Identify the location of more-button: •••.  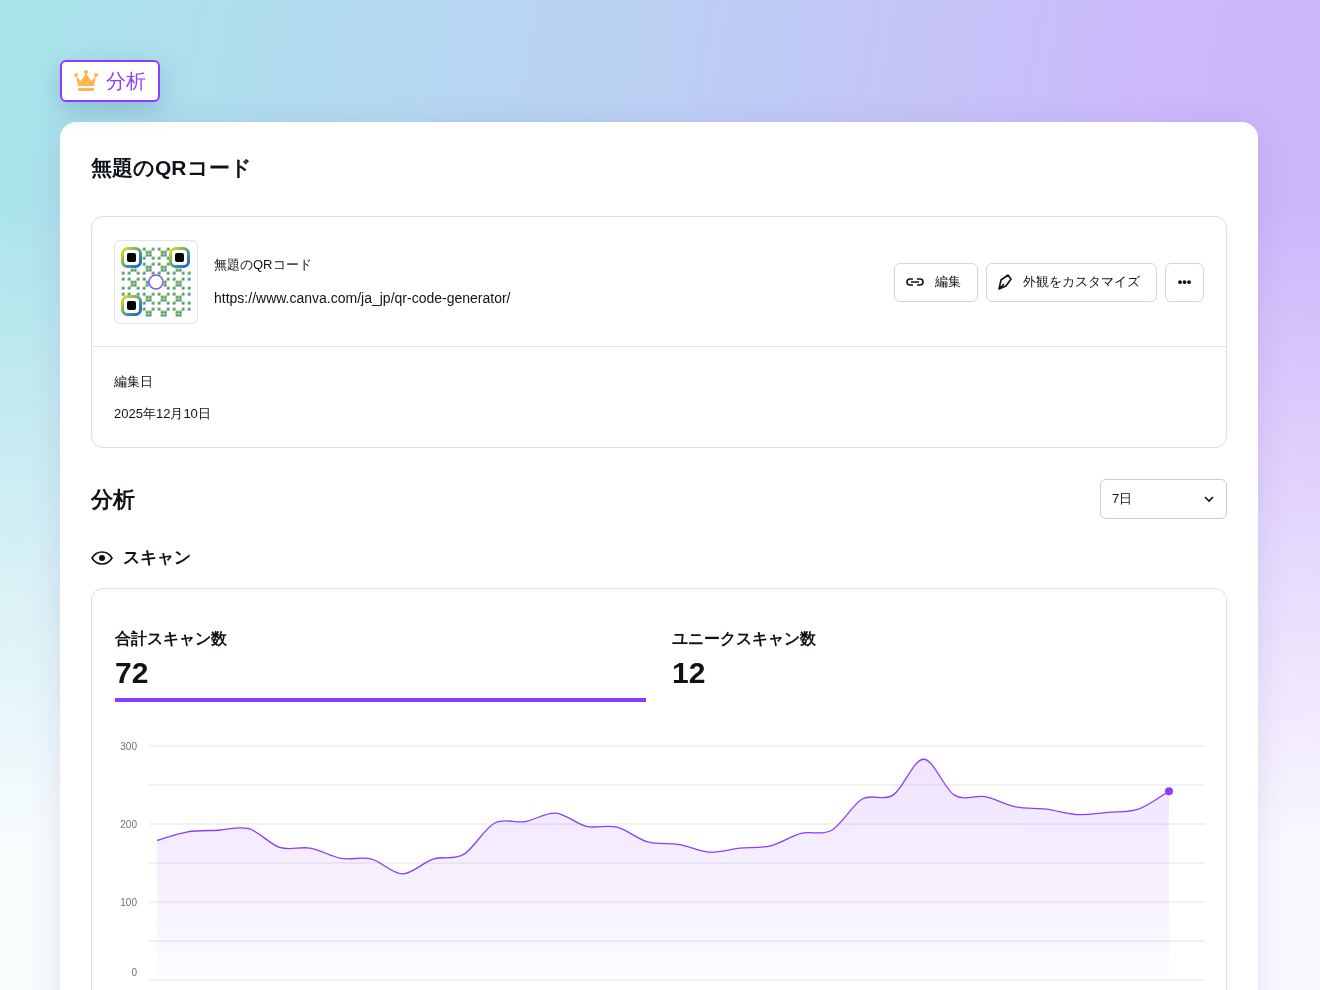
(1184, 282).